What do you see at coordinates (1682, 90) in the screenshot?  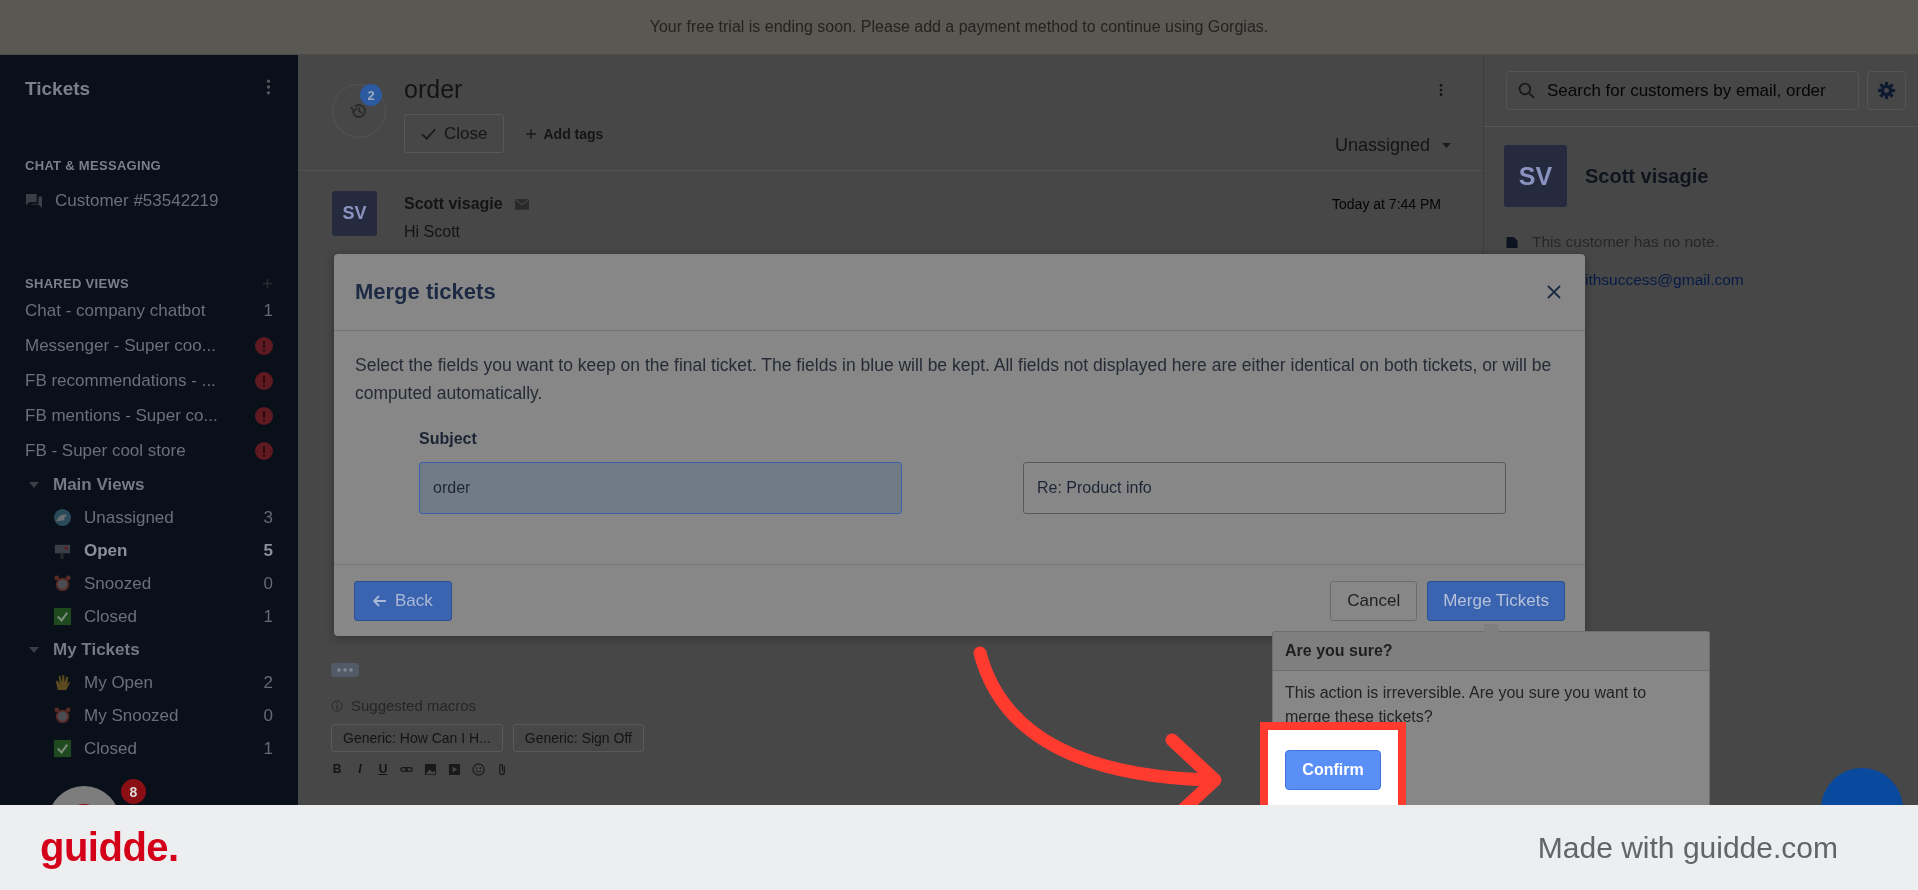 I see `search-field: Search for customers by email, order` at bounding box center [1682, 90].